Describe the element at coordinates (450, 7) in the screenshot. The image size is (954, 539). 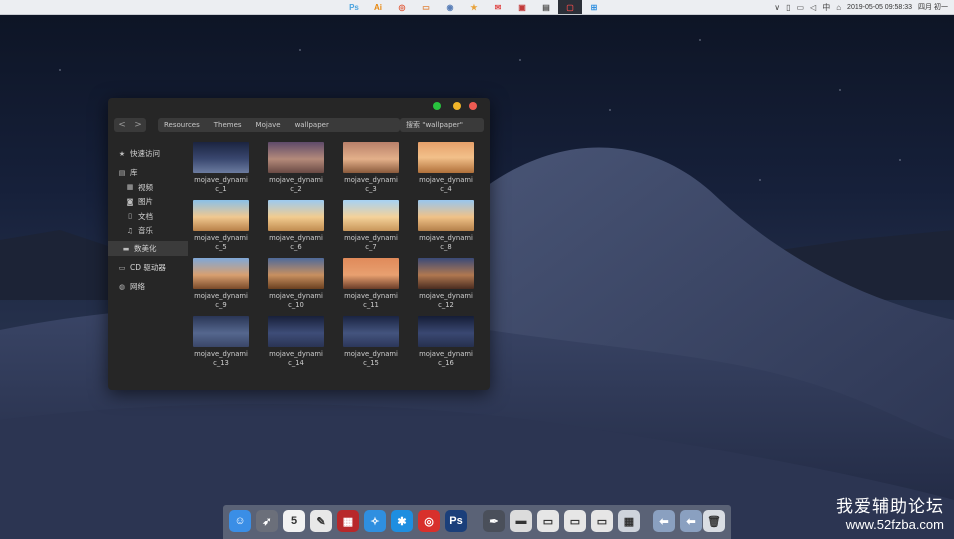
I see `menubar-app-icon: ◉` at that location.